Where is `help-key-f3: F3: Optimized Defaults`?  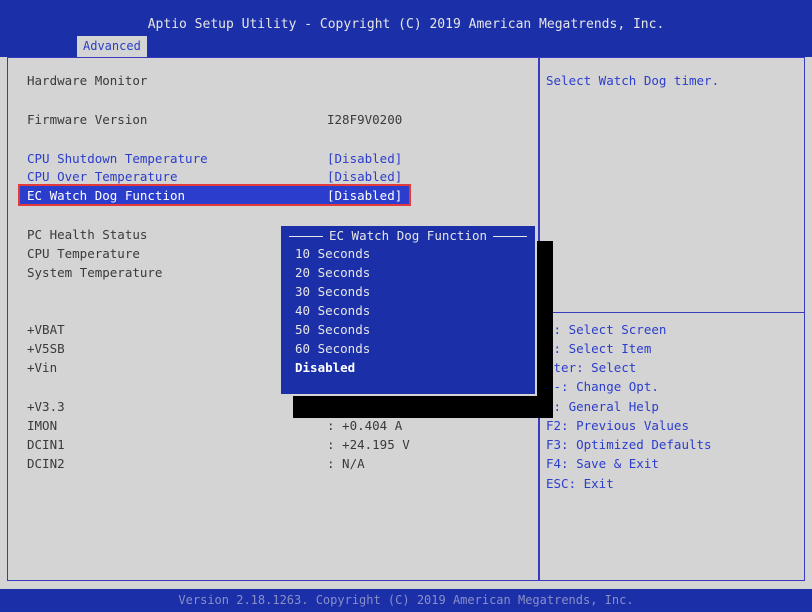
help-key-f3: F3: Optimized Defaults is located at coordinates (629, 444).